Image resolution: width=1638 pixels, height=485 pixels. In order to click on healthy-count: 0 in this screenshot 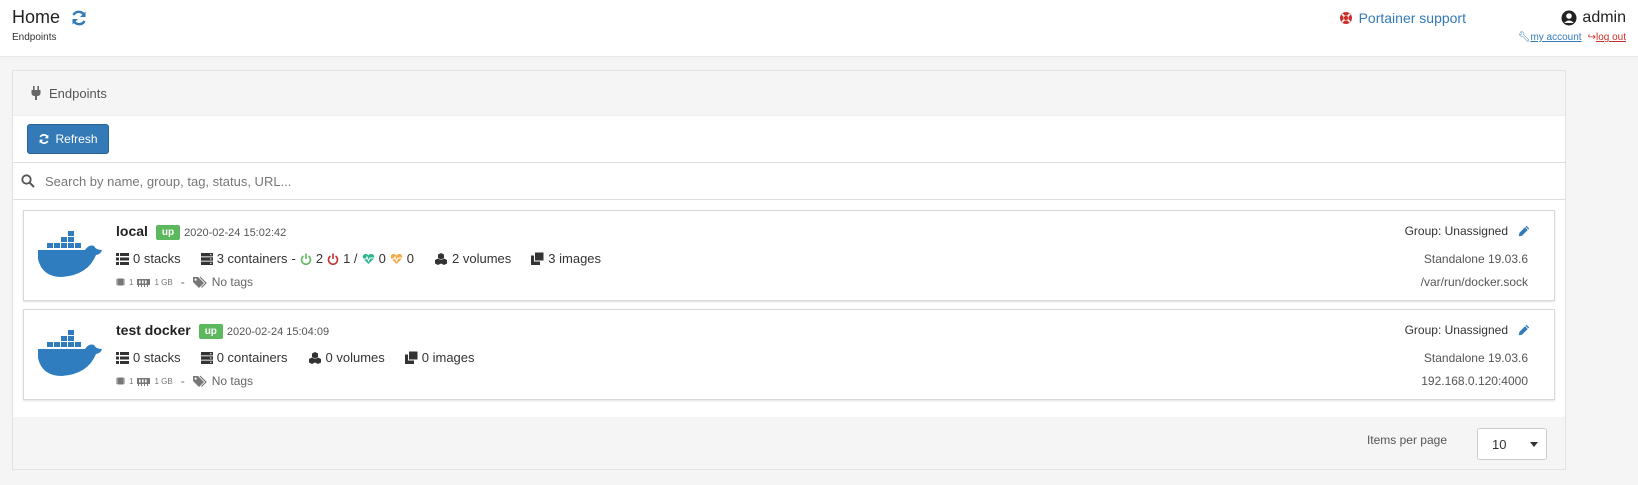, I will do `click(382, 258)`.